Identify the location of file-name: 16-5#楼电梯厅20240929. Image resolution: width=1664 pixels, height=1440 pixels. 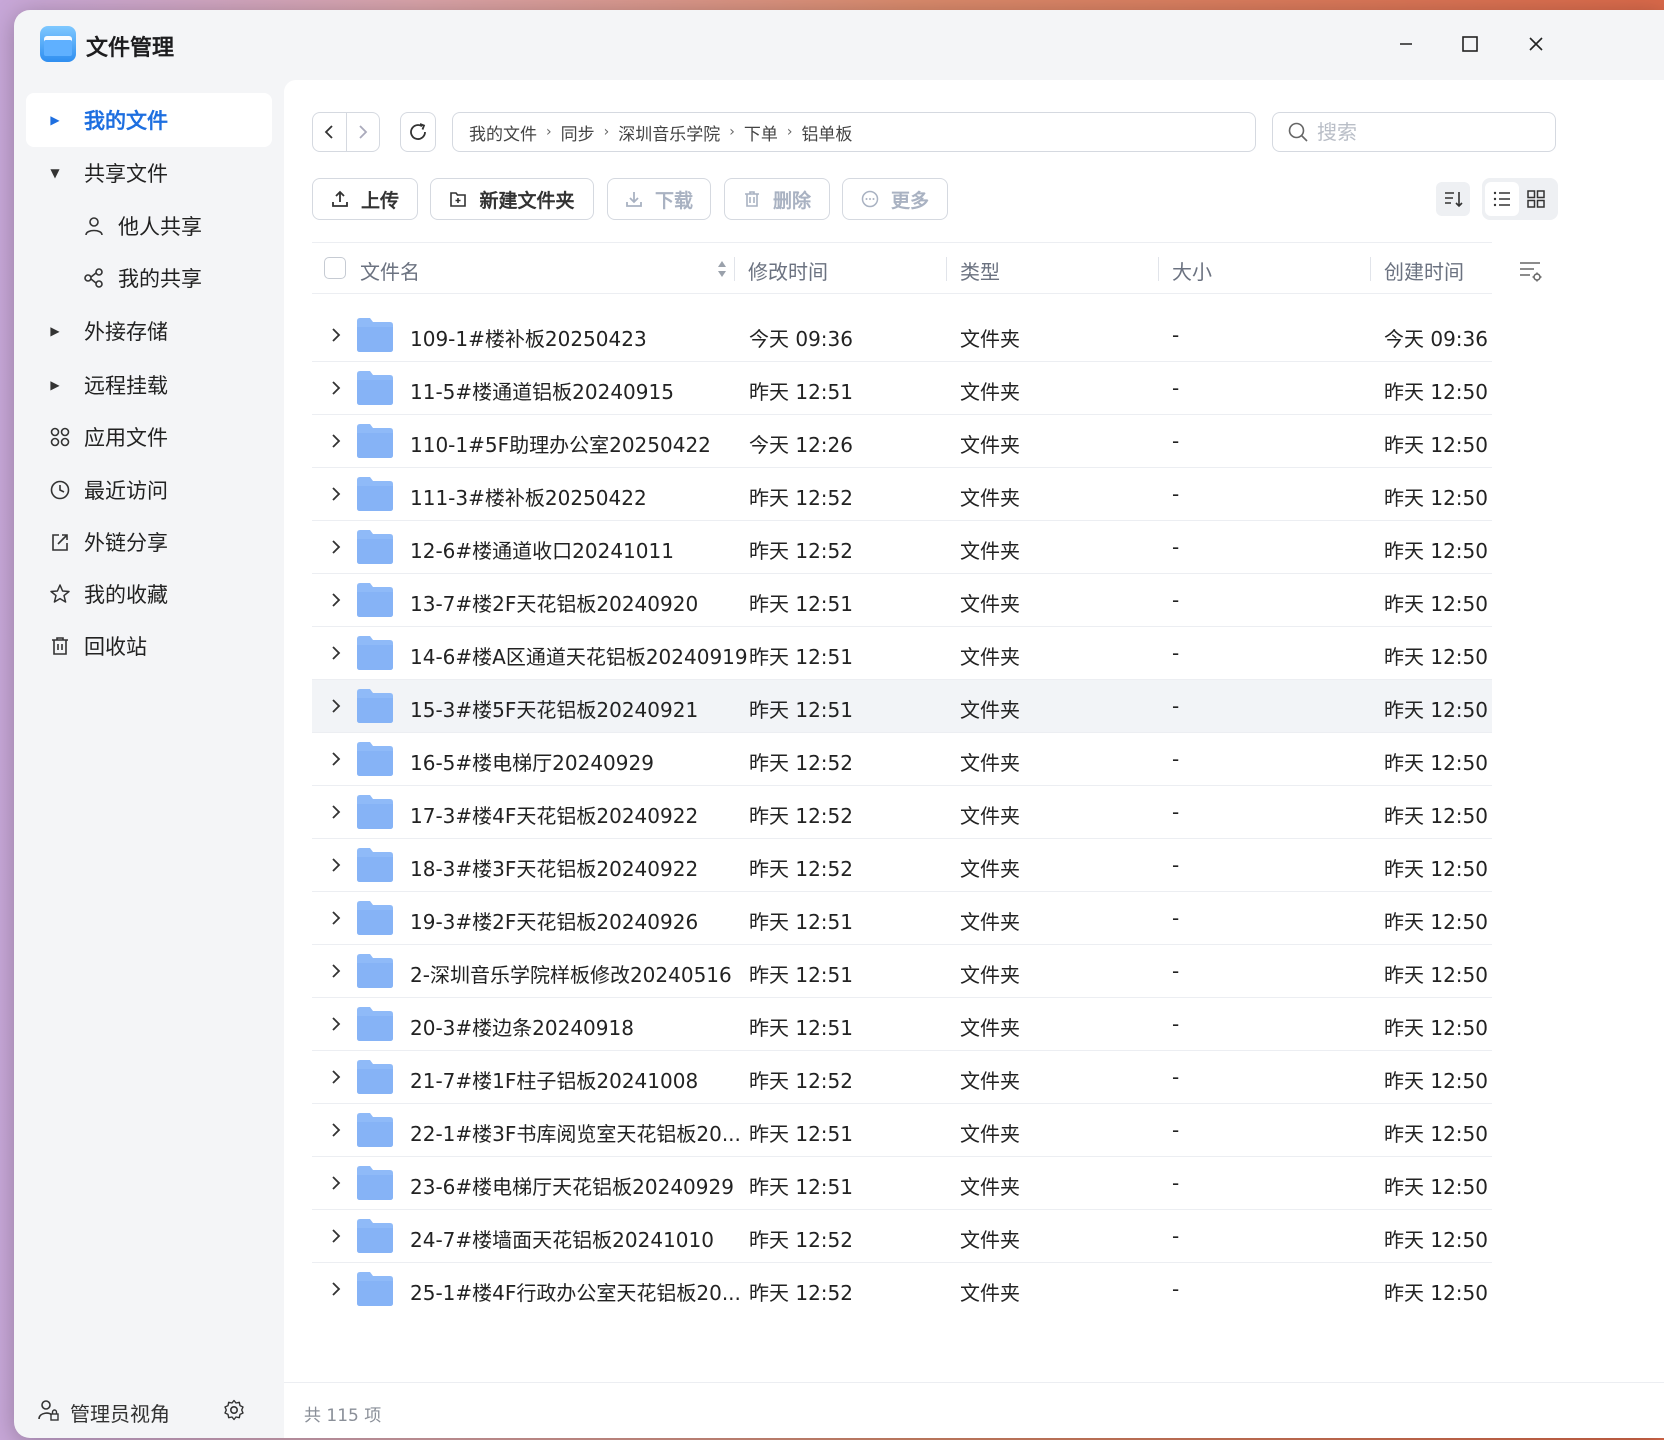
(532, 761).